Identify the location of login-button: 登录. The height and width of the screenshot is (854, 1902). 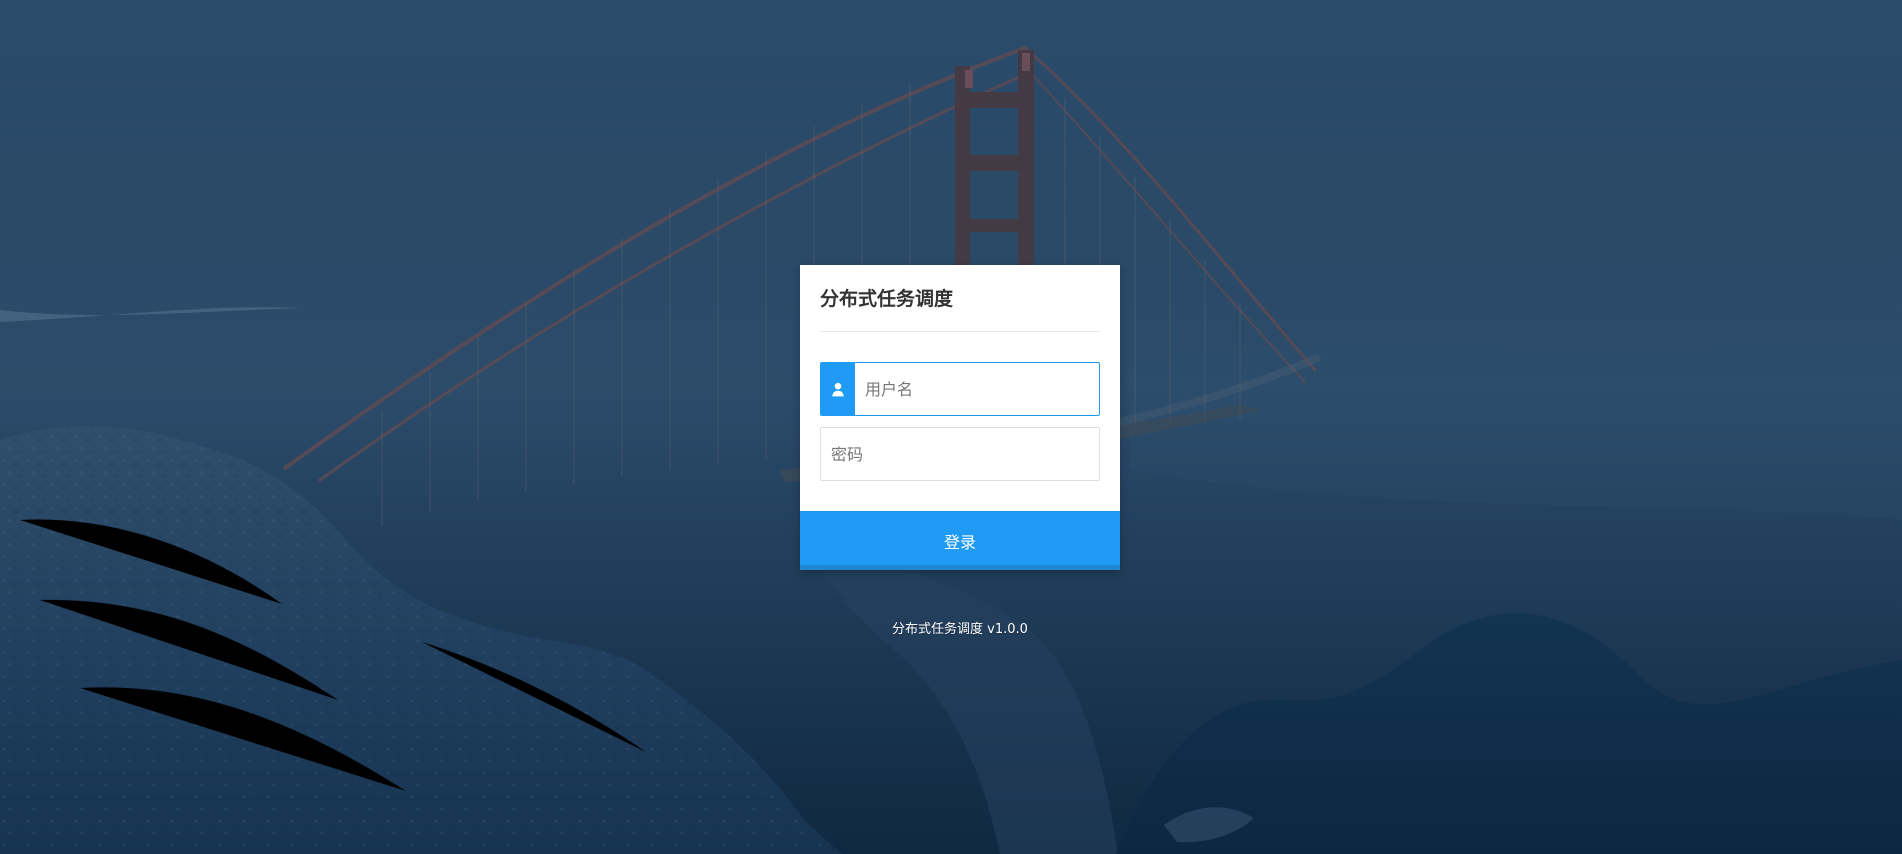
(960, 540).